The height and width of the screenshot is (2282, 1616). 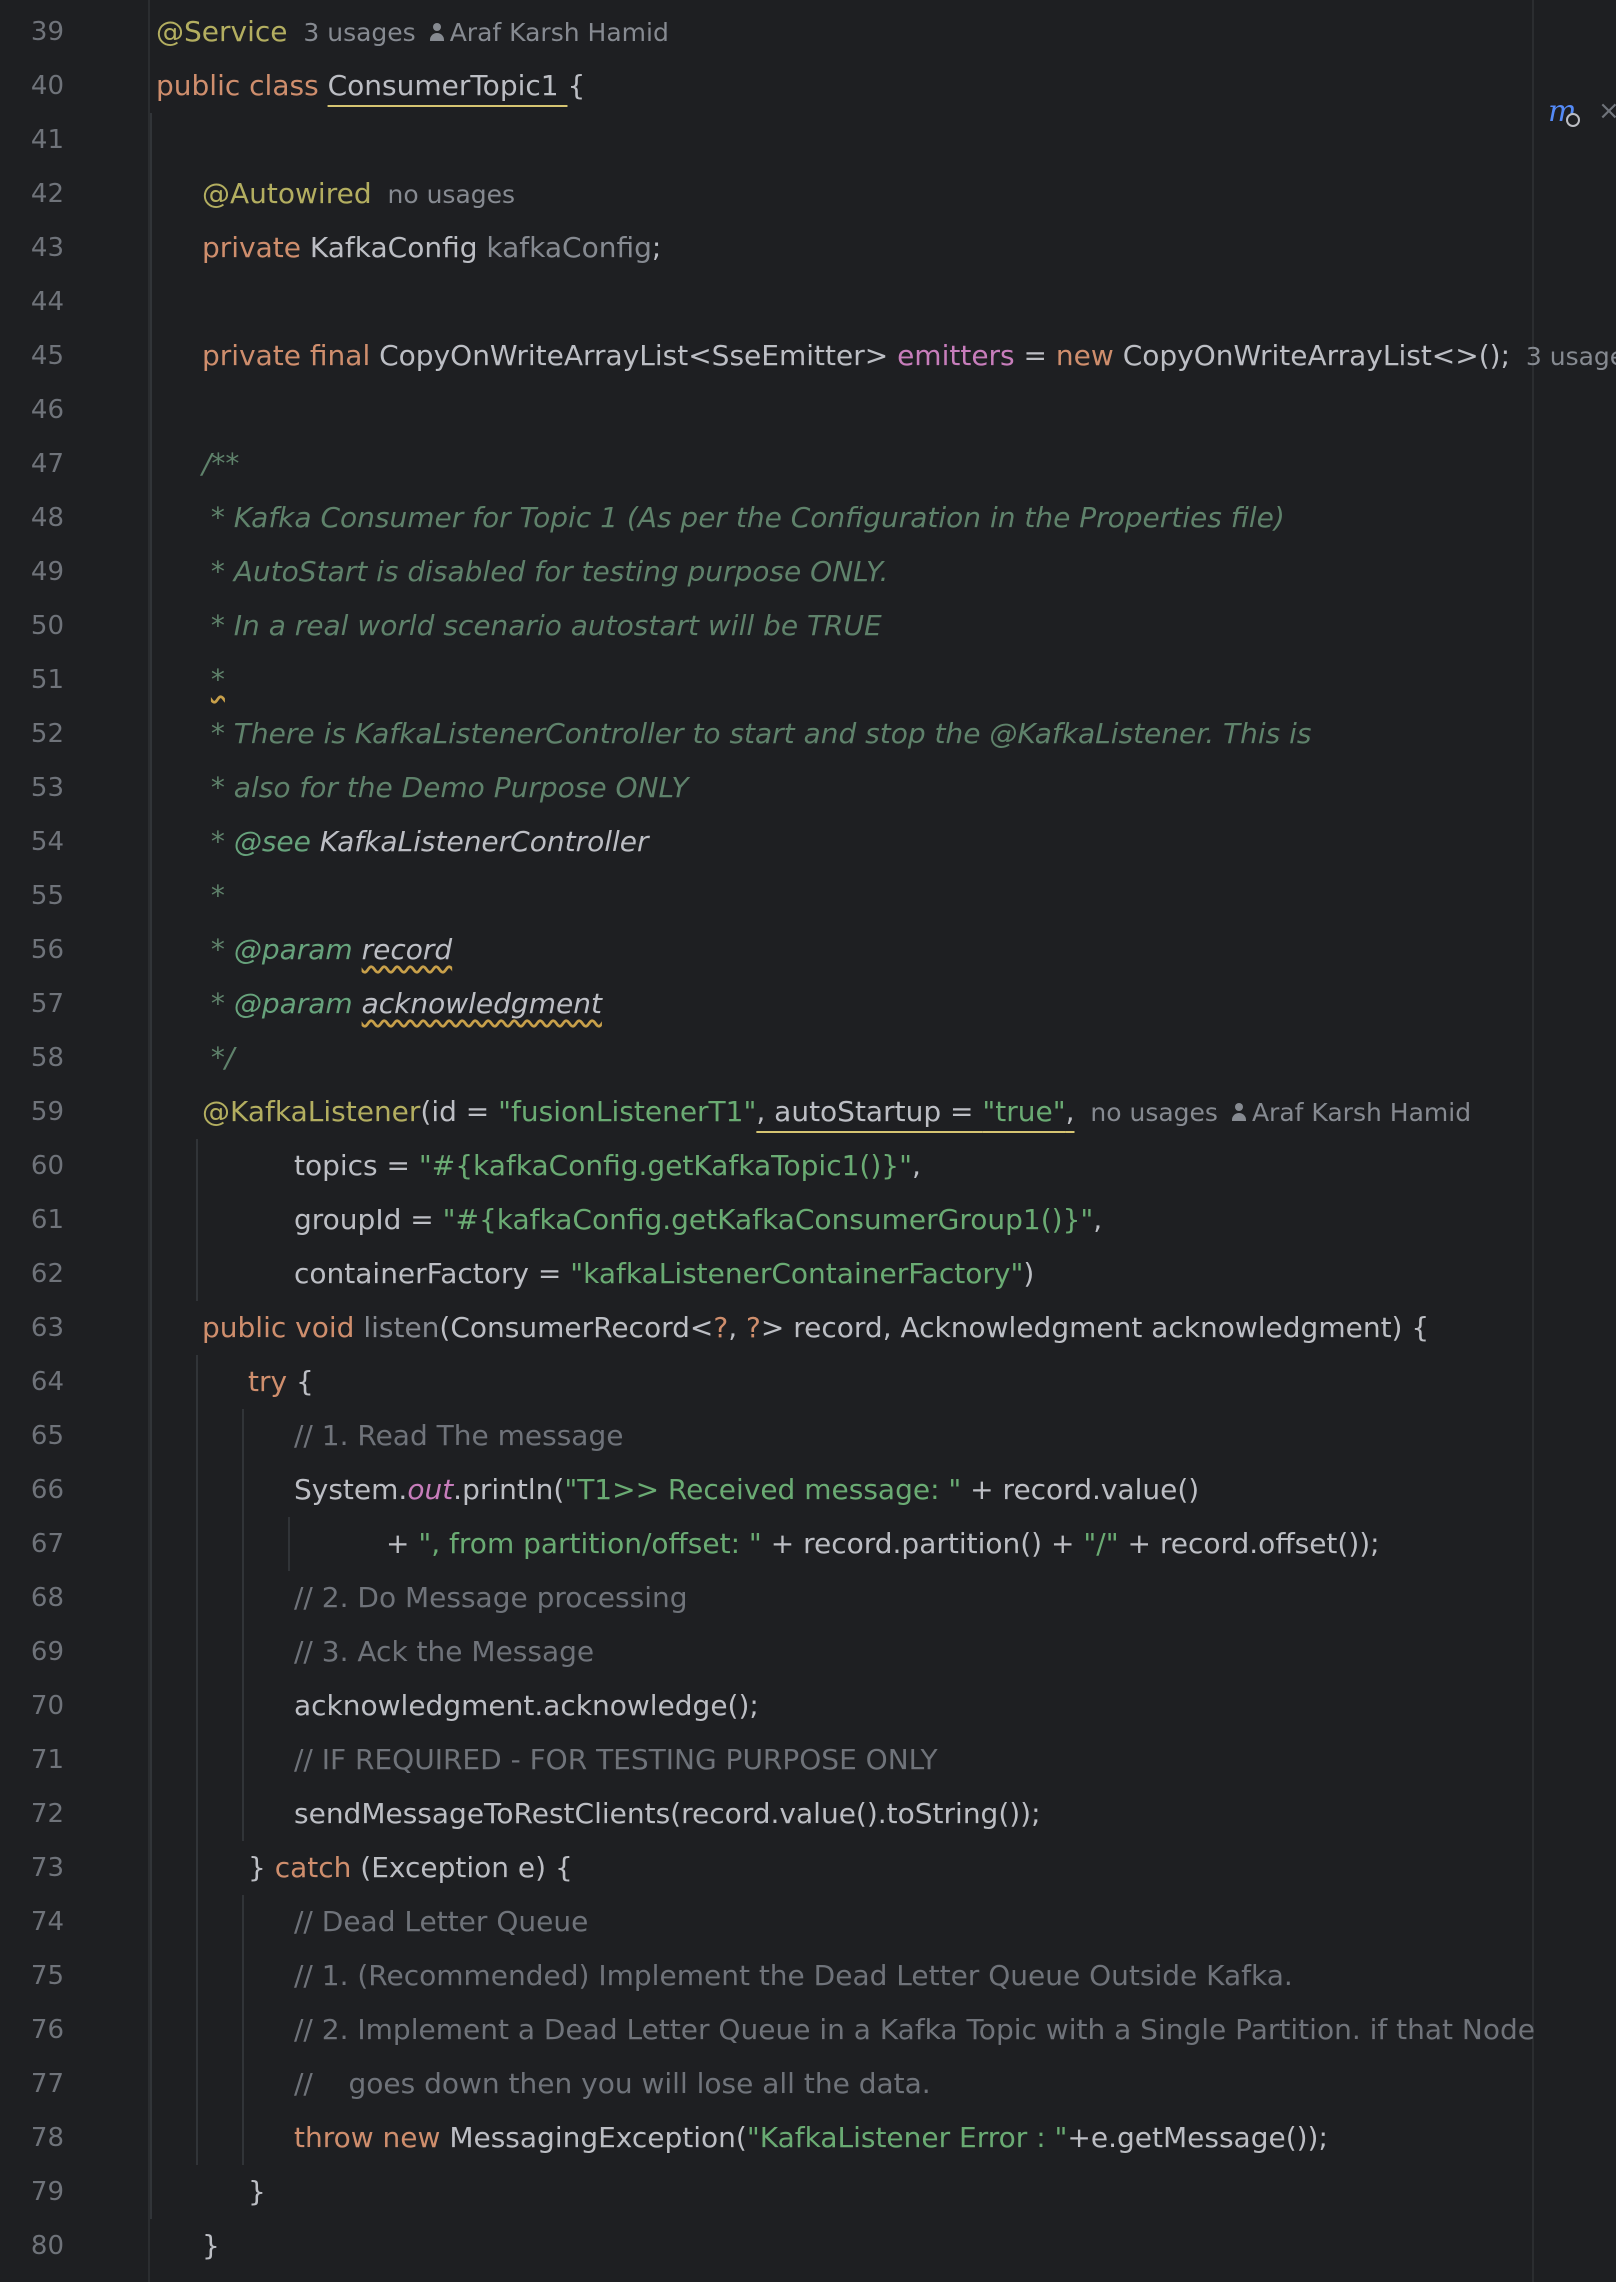 I want to click on line-number: 47, so click(x=32, y=464).